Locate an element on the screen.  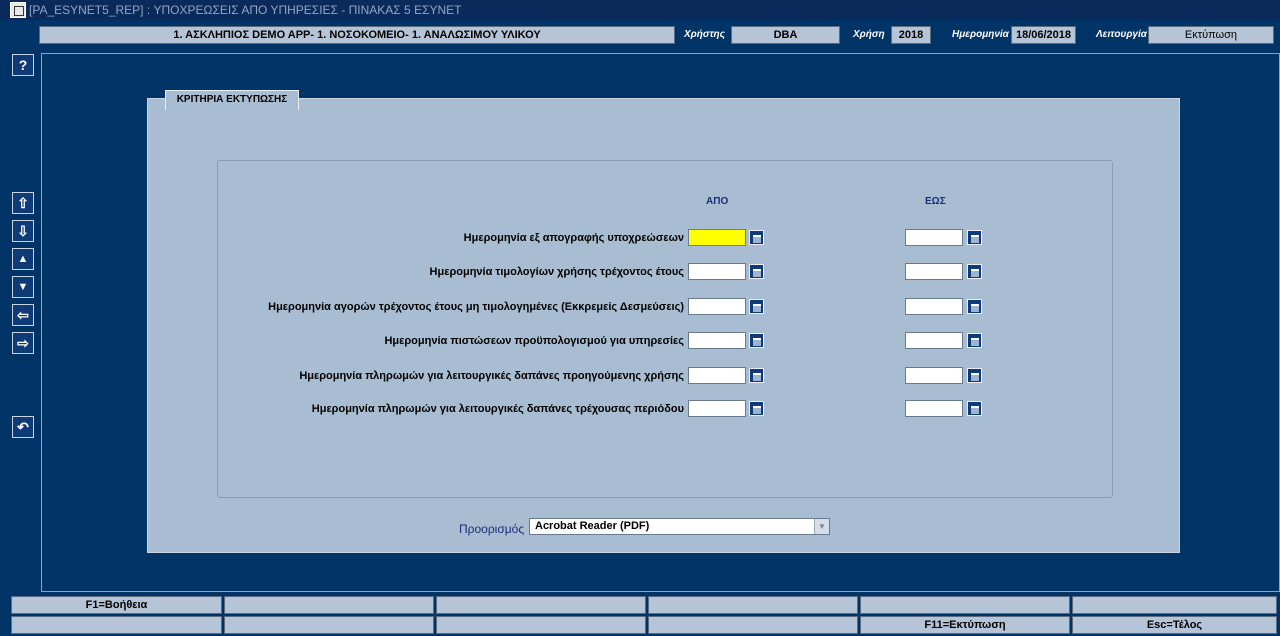
last-record-button: ⇩ is located at coordinates (23, 231).